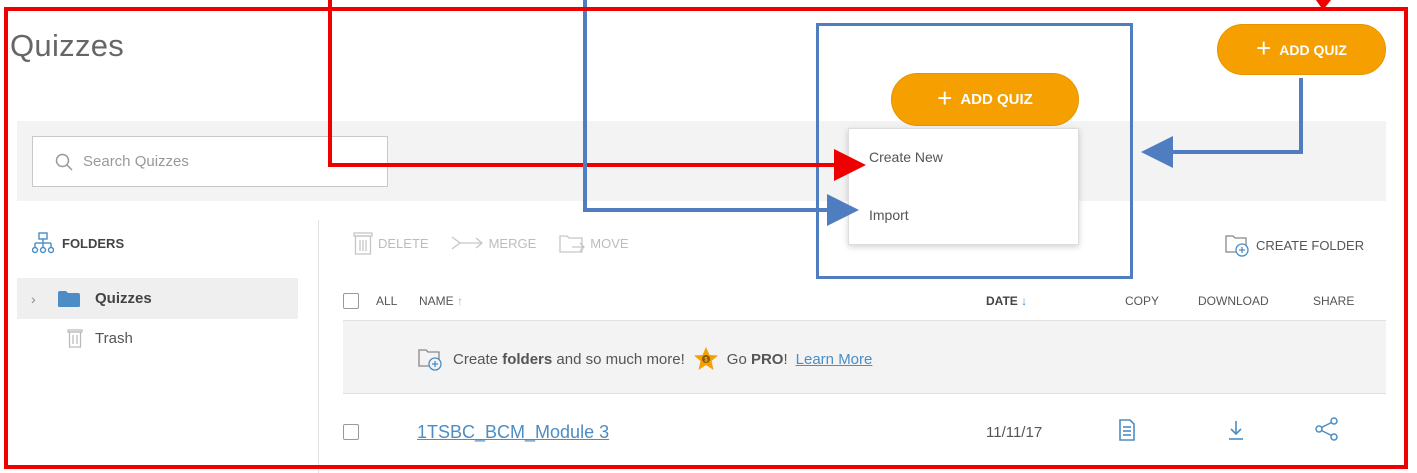 The image size is (1417, 473). What do you see at coordinates (1334, 301) in the screenshot?
I see `column-share-label: SHARE` at bounding box center [1334, 301].